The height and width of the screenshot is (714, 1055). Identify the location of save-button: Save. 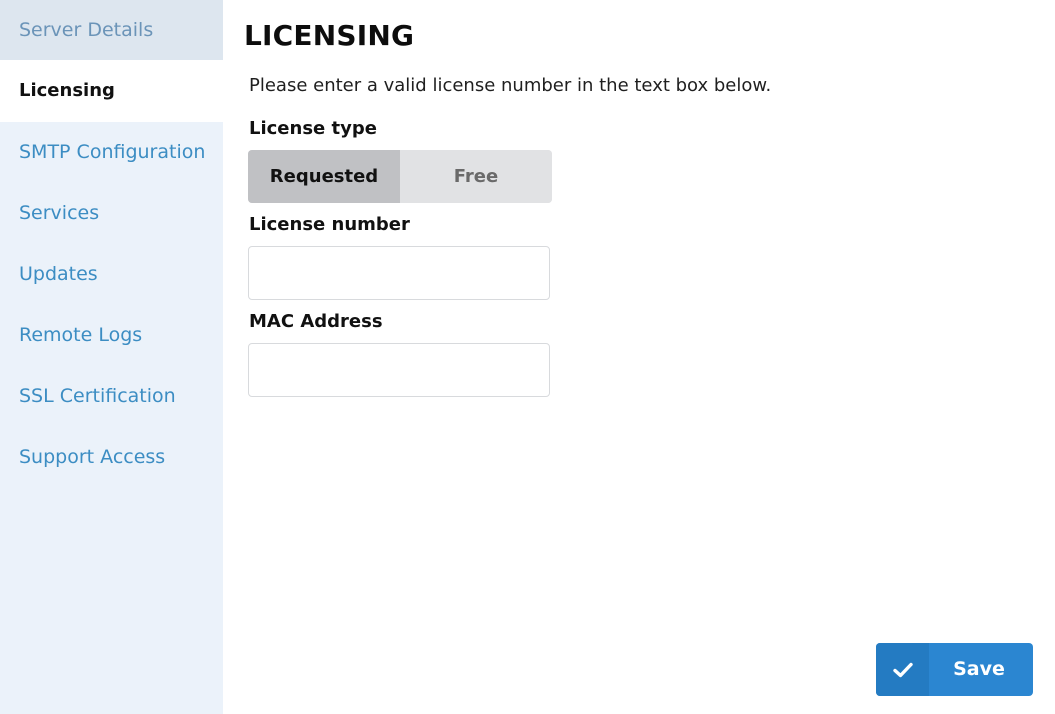
(954, 669).